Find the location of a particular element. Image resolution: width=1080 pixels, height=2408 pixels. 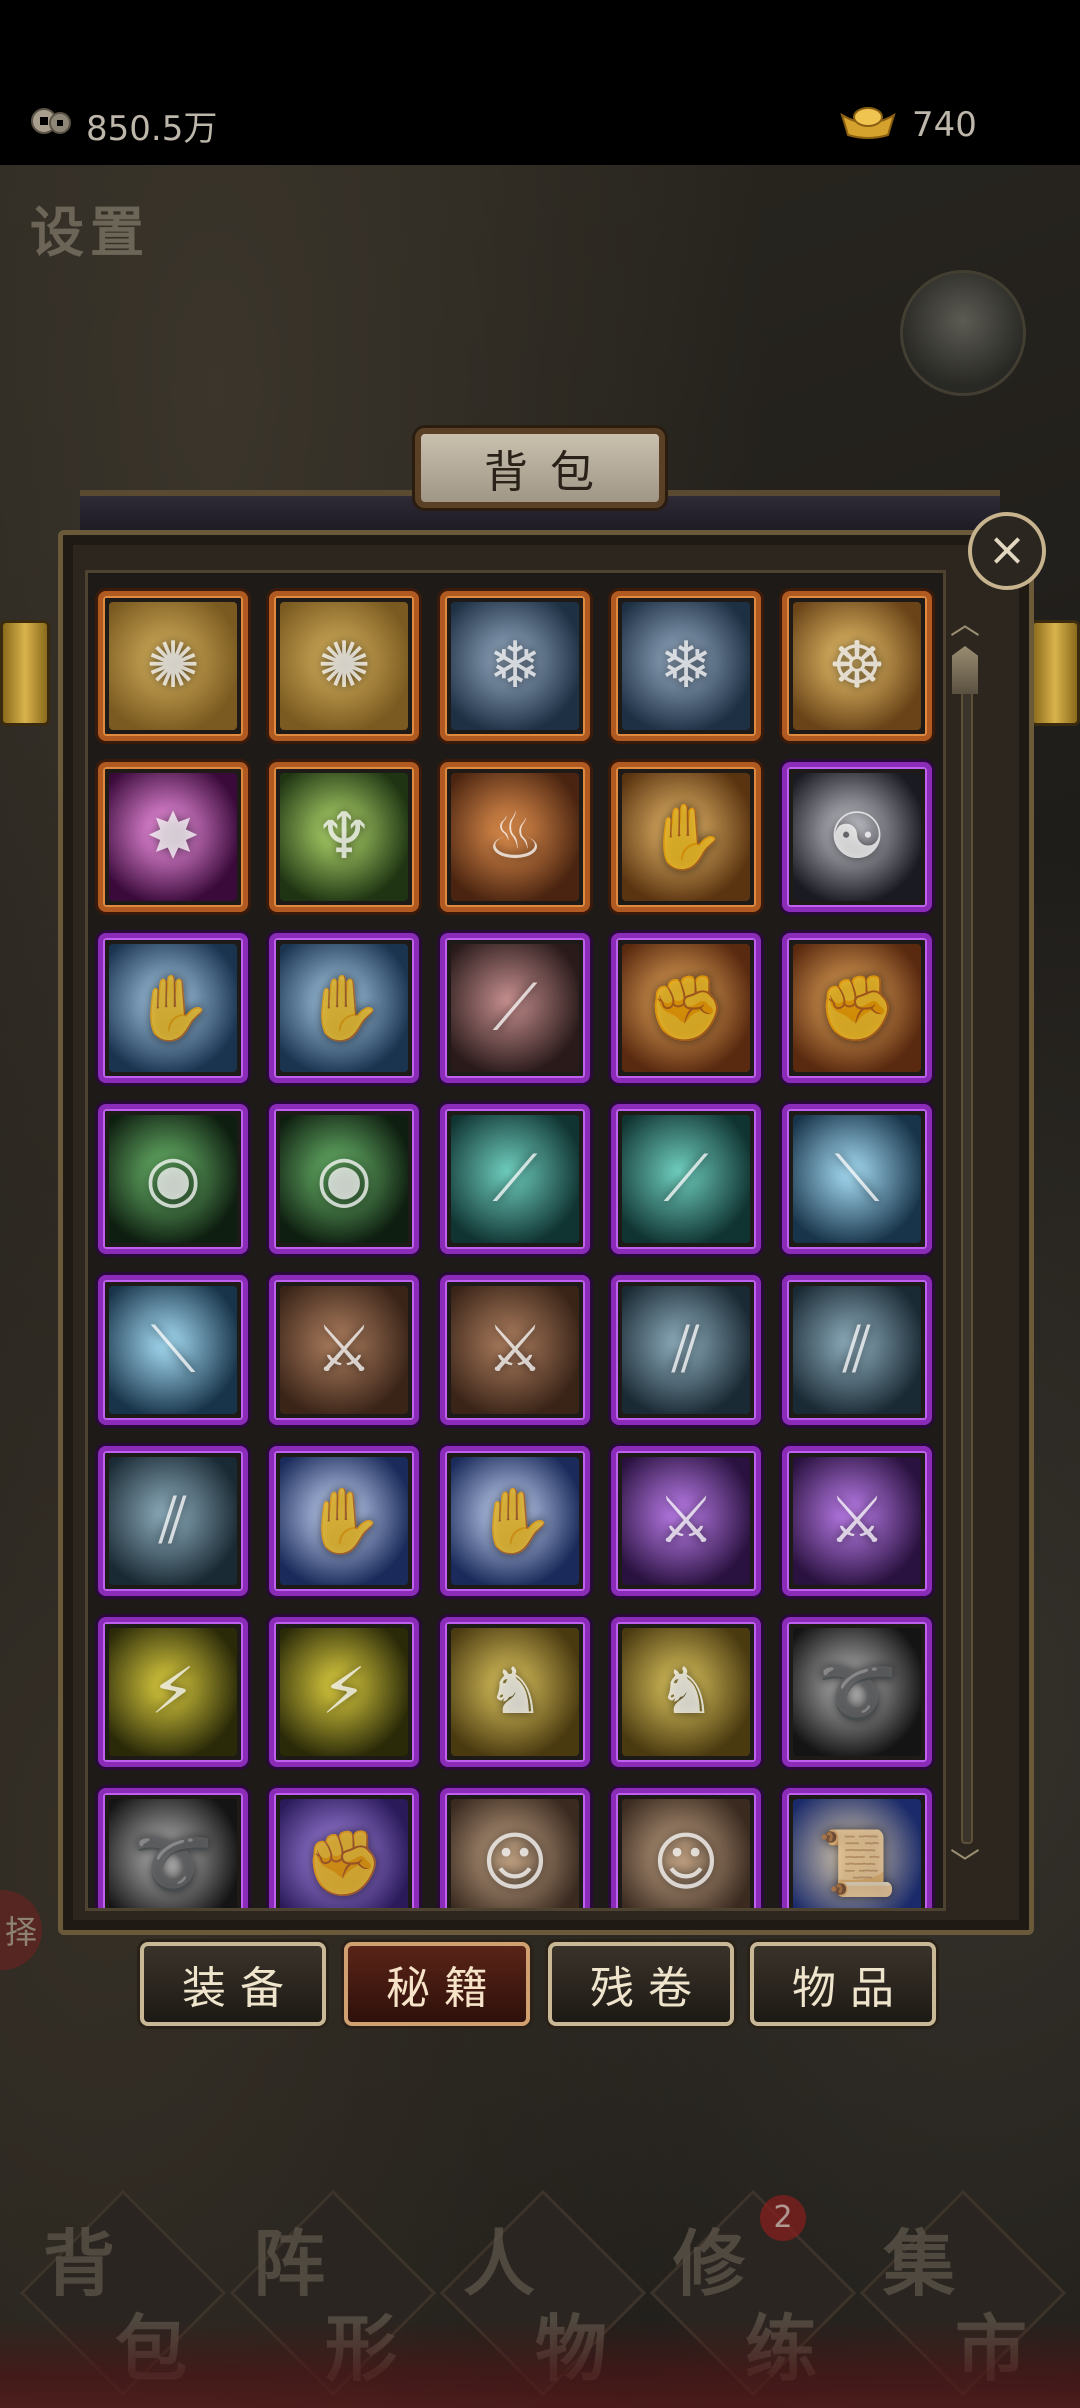

monk-portrait-icon: ☺ is located at coordinates (686, 1853).